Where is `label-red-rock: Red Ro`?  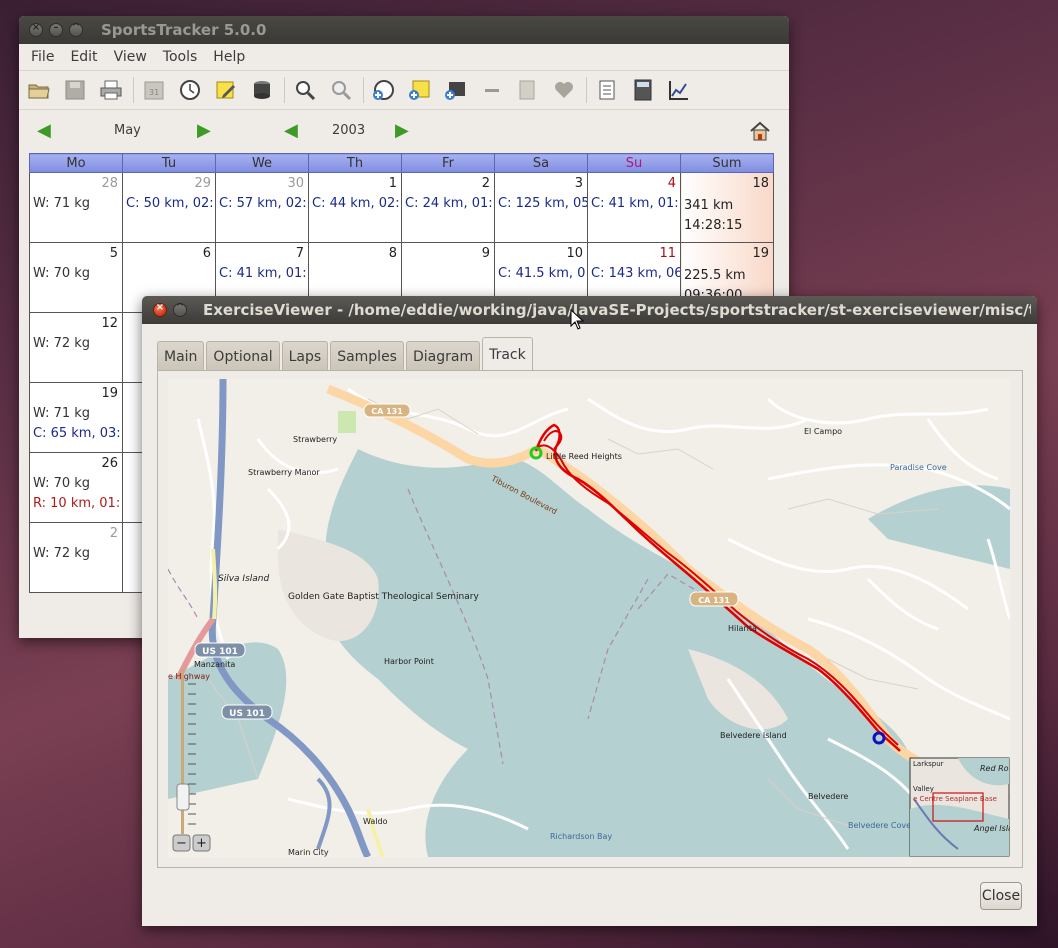
label-red-rock: Red Ro is located at coordinates (994, 768).